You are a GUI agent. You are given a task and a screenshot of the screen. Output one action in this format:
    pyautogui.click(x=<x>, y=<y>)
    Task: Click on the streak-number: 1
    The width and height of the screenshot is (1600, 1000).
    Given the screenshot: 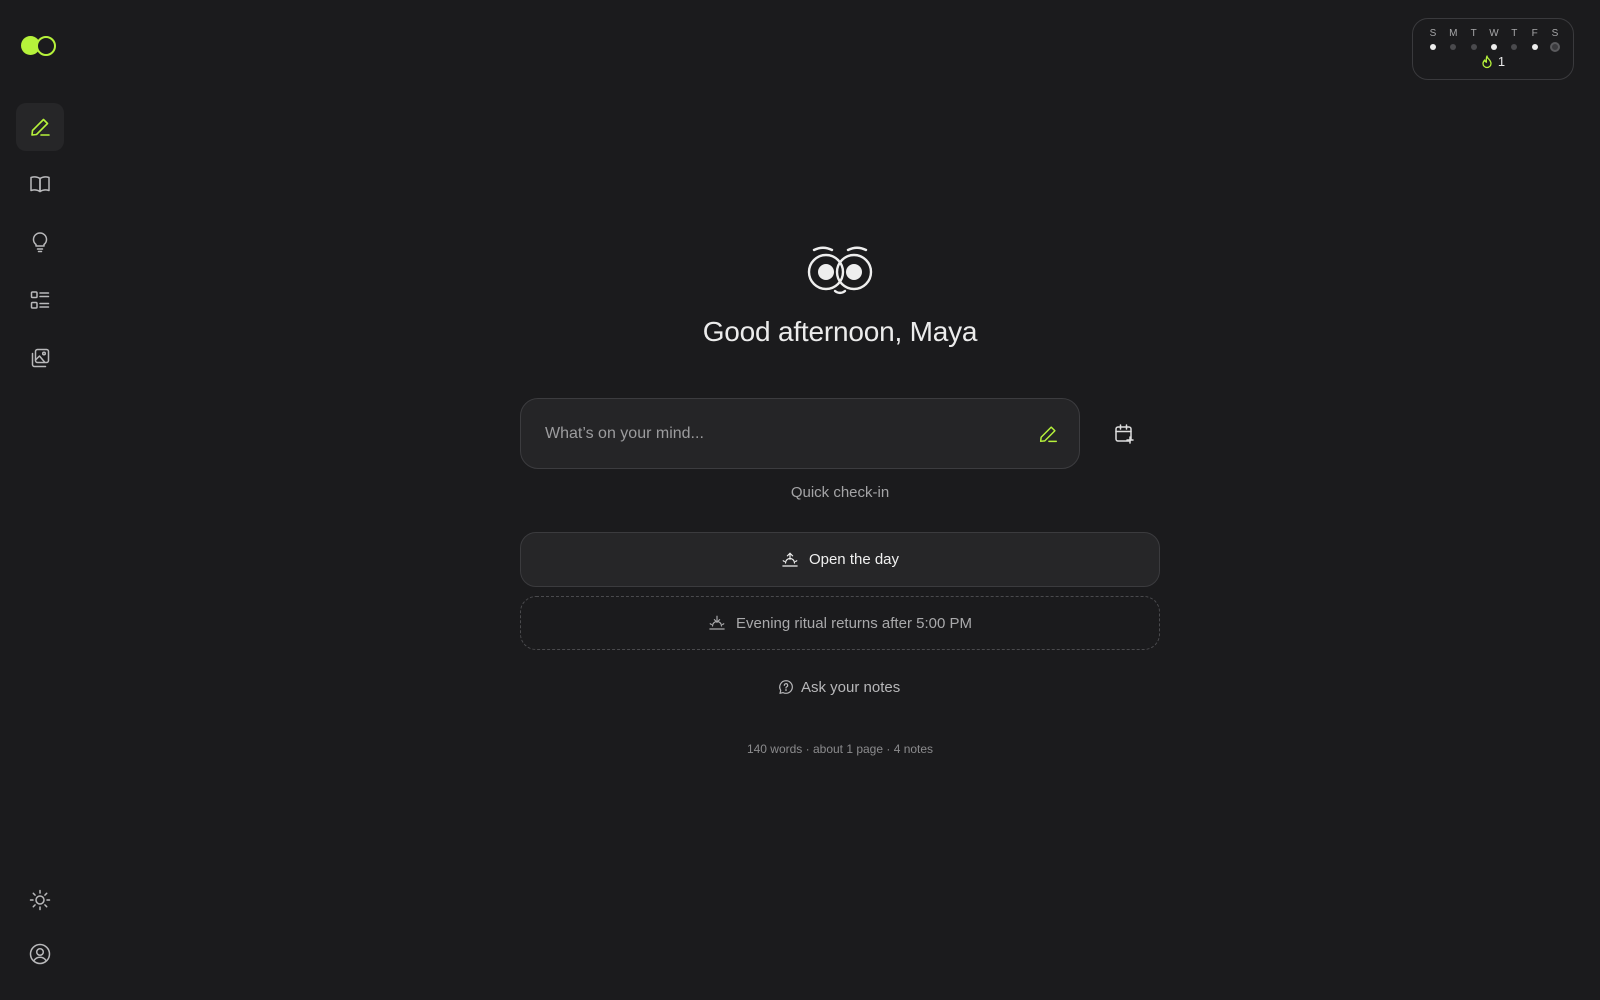 What is the action you would take?
    pyautogui.click(x=1501, y=61)
    